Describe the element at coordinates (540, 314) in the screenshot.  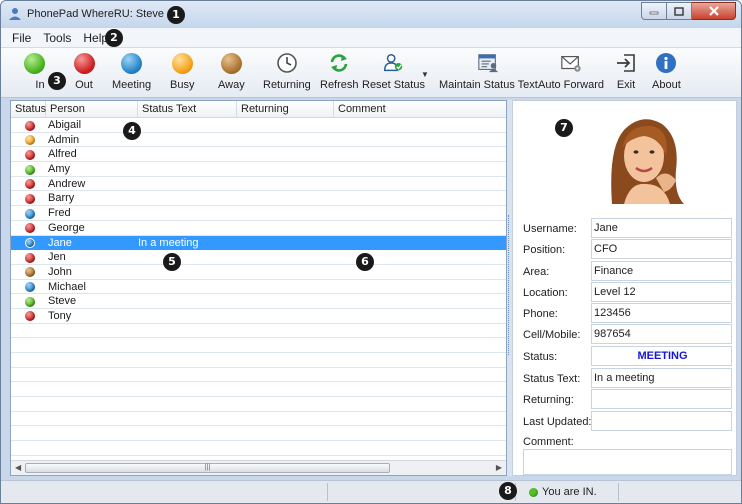
I see `phone-label: Phone:` at that location.